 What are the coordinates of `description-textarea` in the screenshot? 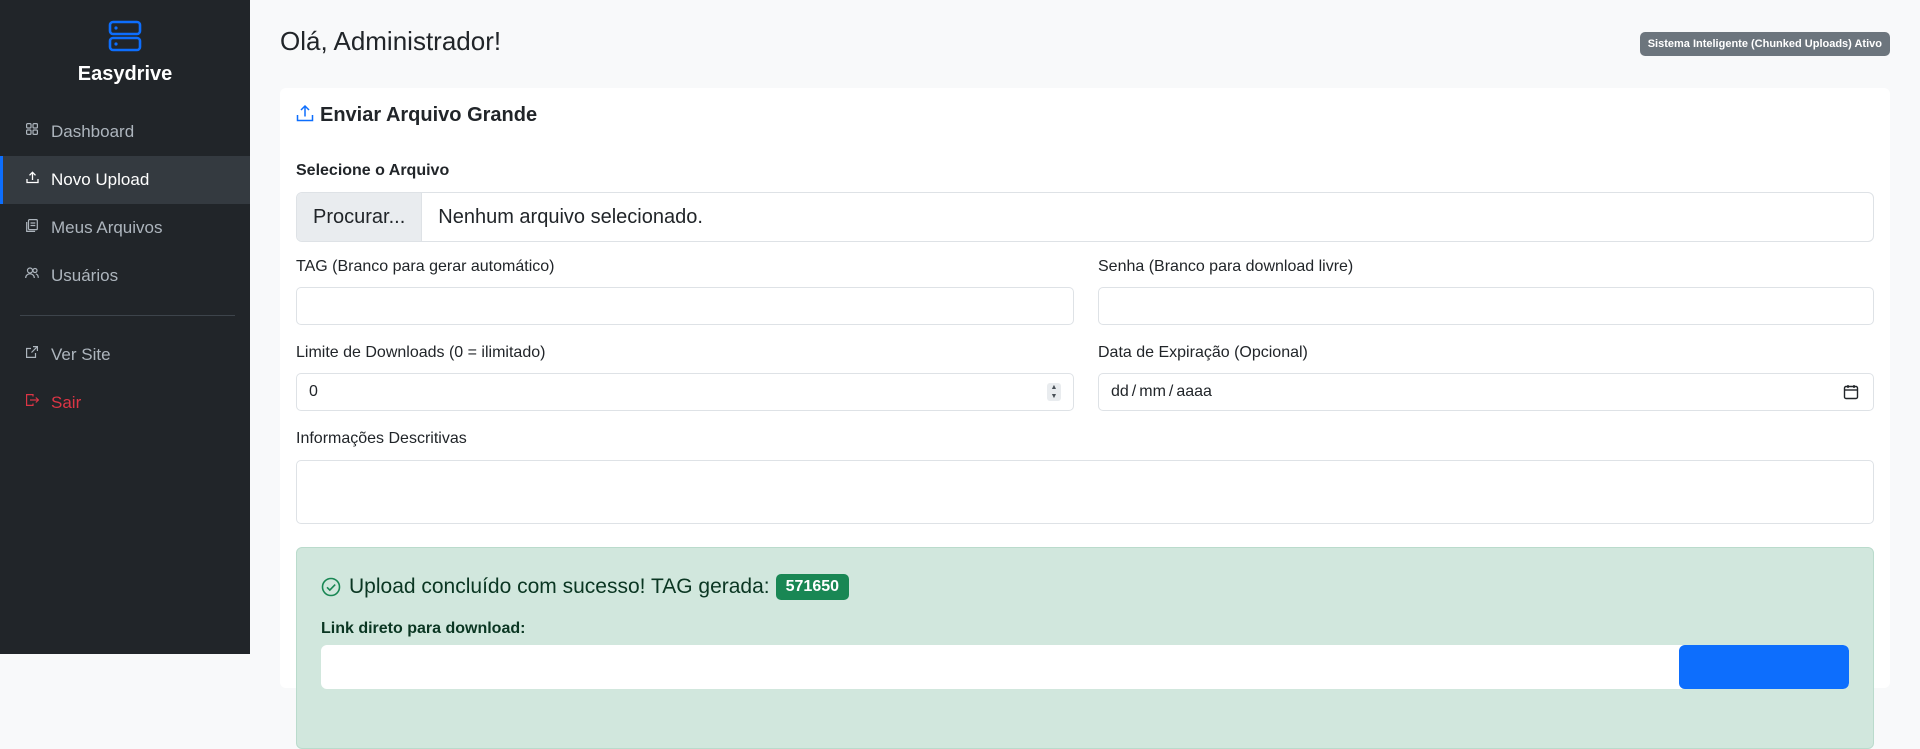 It's located at (1085, 492).